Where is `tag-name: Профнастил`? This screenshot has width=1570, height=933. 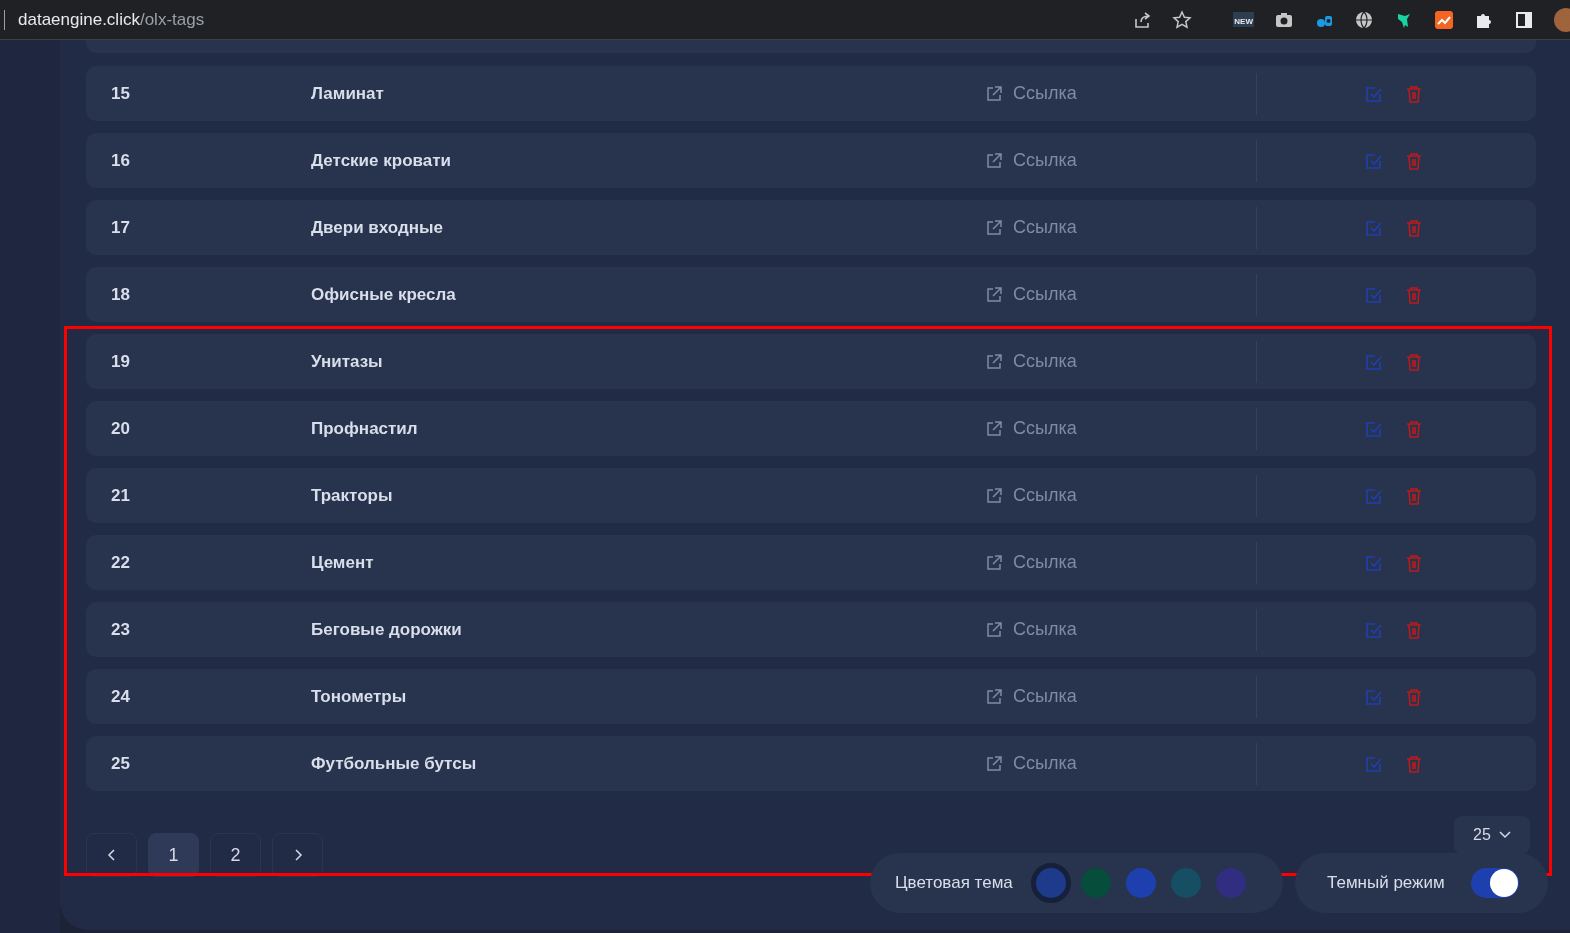
tag-name: Профнастил is located at coordinates (365, 428).